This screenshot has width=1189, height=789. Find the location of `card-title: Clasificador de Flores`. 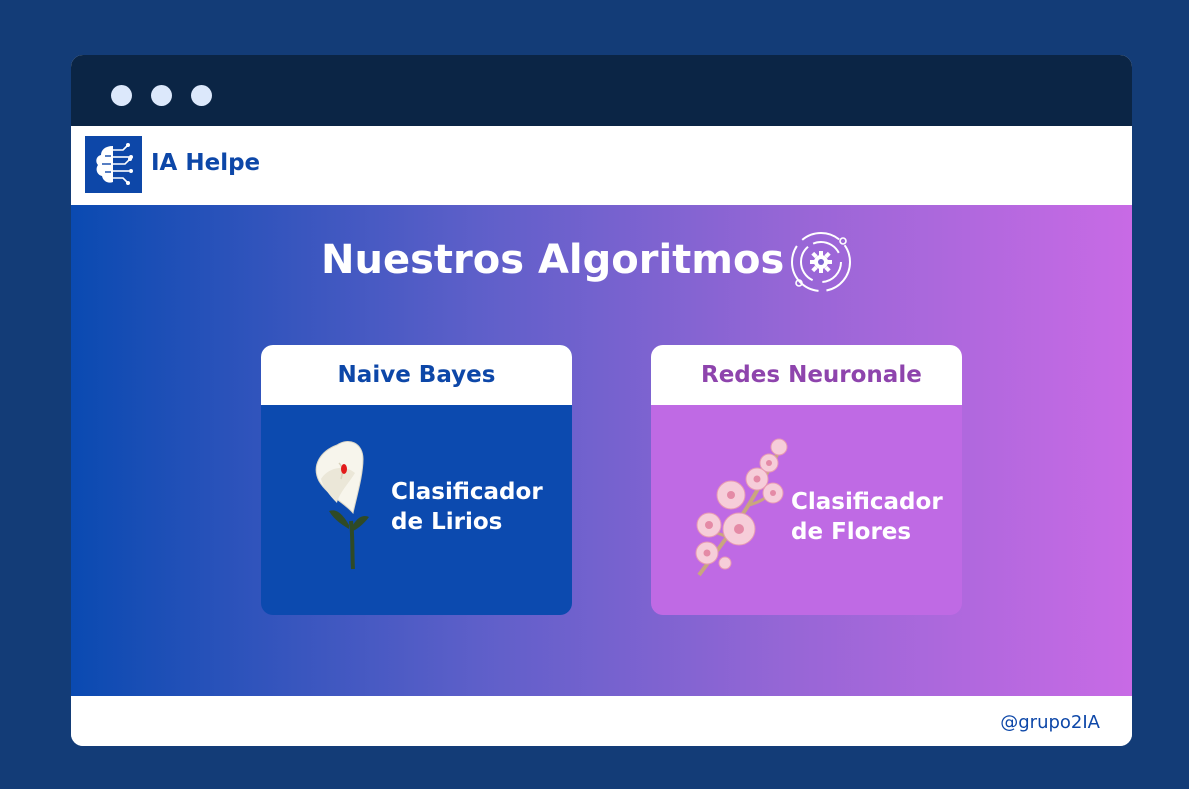

card-title: Clasificador de Flores is located at coordinates (867, 517).